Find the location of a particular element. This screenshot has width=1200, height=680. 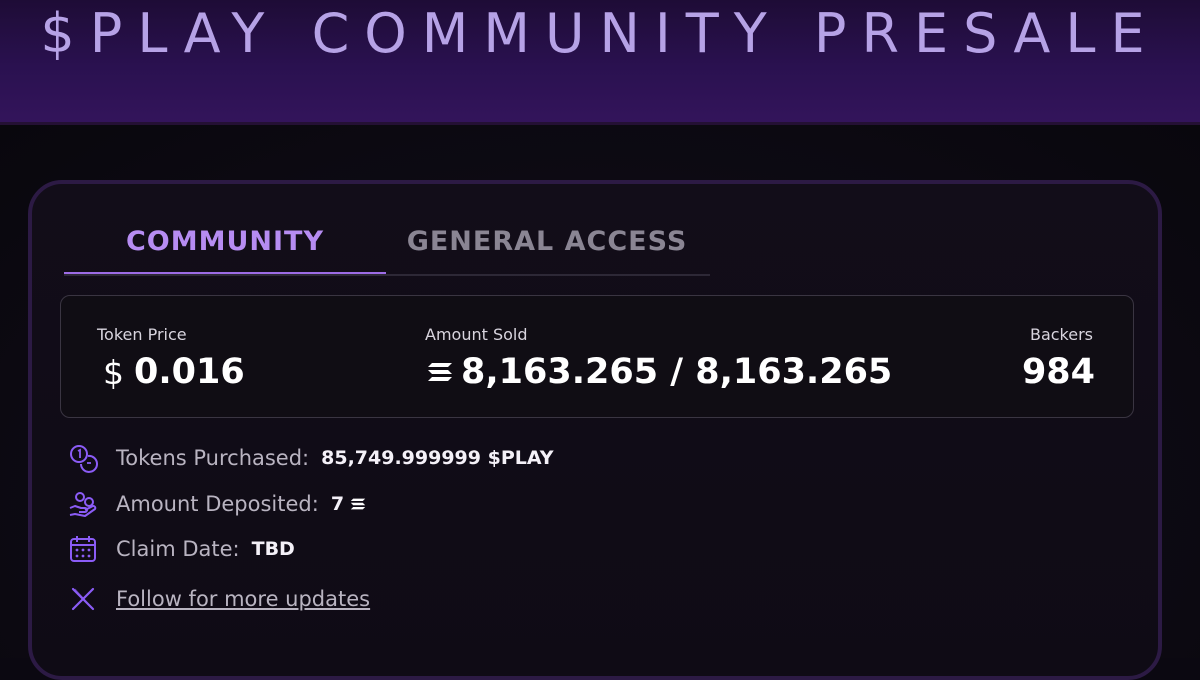

amount-sold-number: 8,163.265 / 8,163.265 is located at coordinates (677, 372).